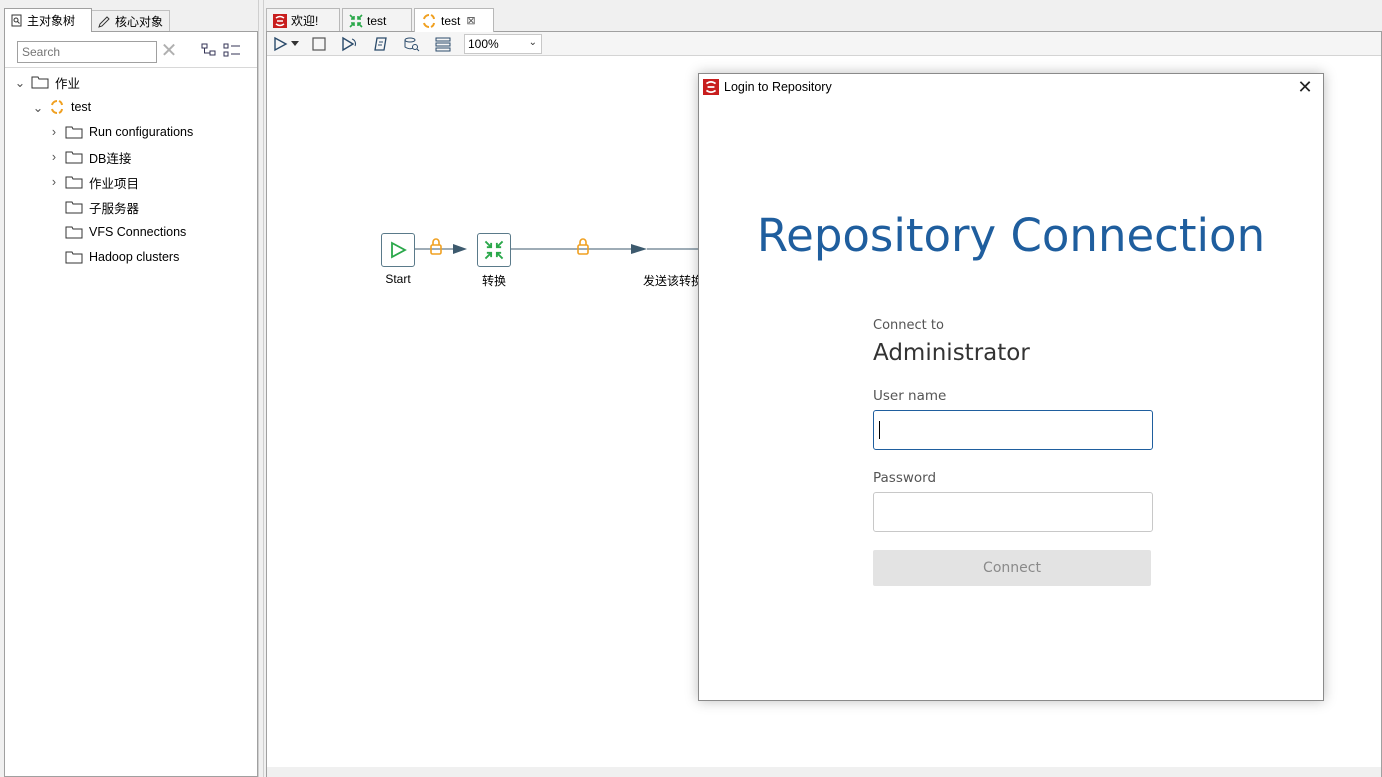 The height and width of the screenshot is (777, 1382). What do you see at coordinates (823, 20) in the screenshot?
I see `editor-tab-bar: 欢迎! test test ⊠` at bounding box center [823, 20].